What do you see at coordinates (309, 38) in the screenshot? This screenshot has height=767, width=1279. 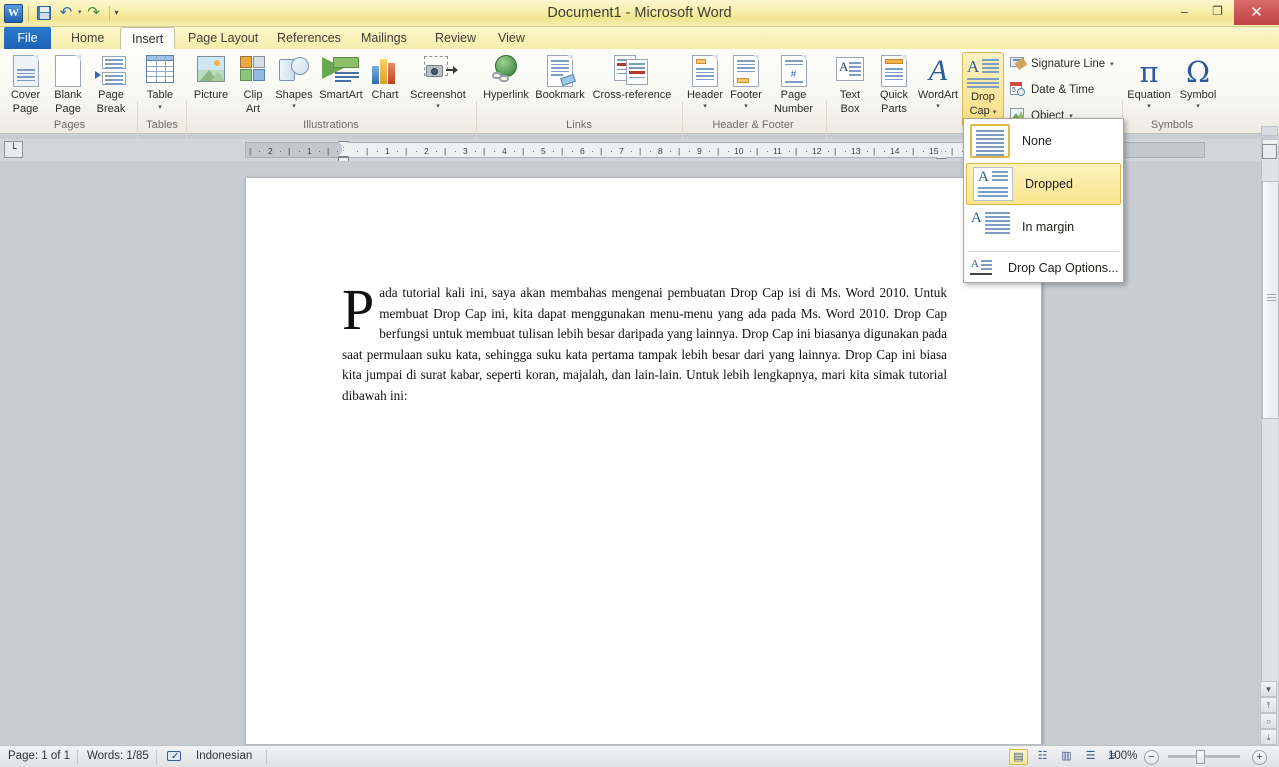 I see `tab-references: References` at bounding box center [309, 38].